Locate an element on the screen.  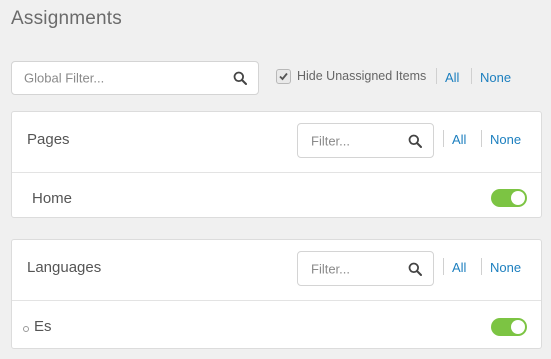
panel-title: Pages is located at coordinates (48, 139).